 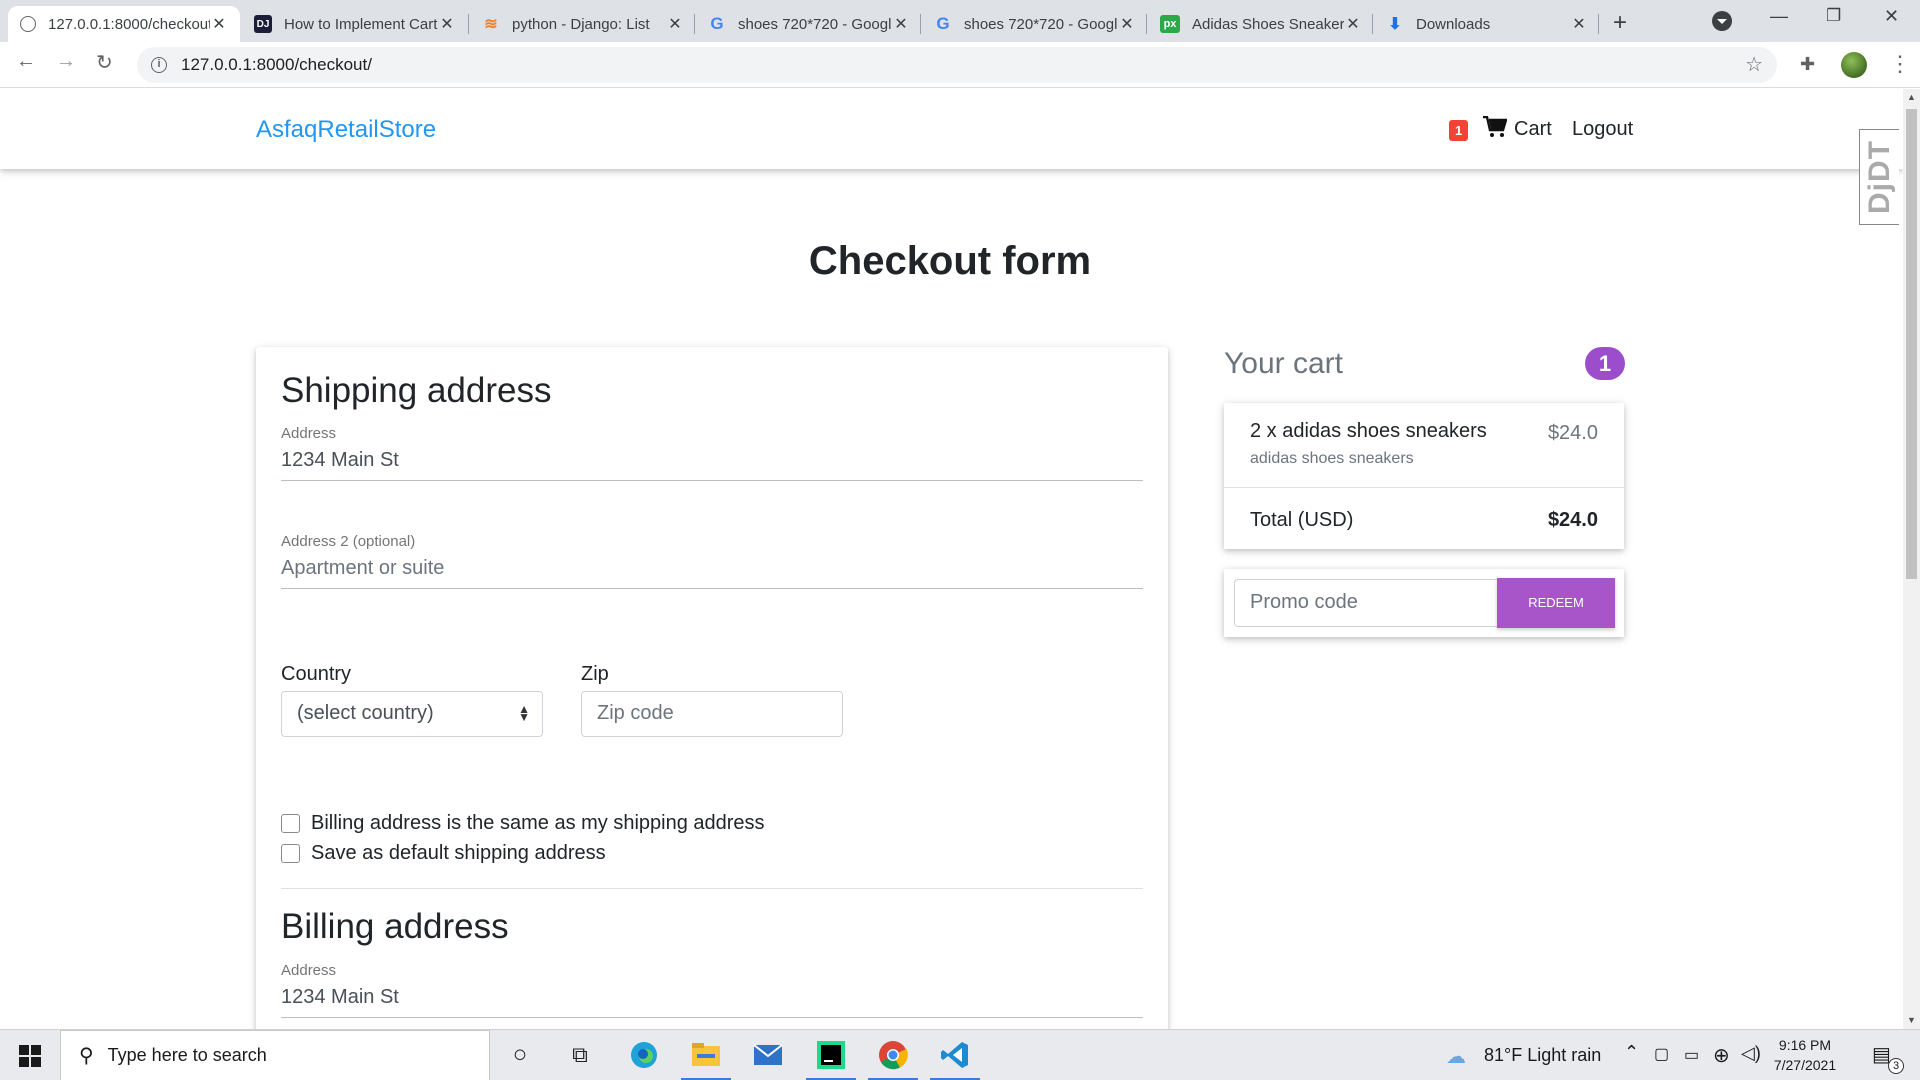 I want to click on more-menu-icon: ⋮, so click(x=1900, y=64).